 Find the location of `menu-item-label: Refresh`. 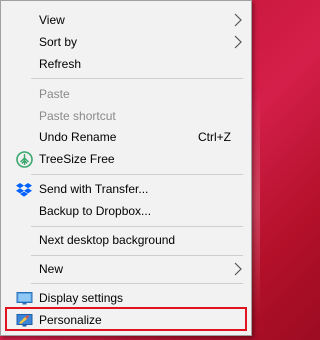

menu-item-label: Refresh is located at coordinates (60, 64).